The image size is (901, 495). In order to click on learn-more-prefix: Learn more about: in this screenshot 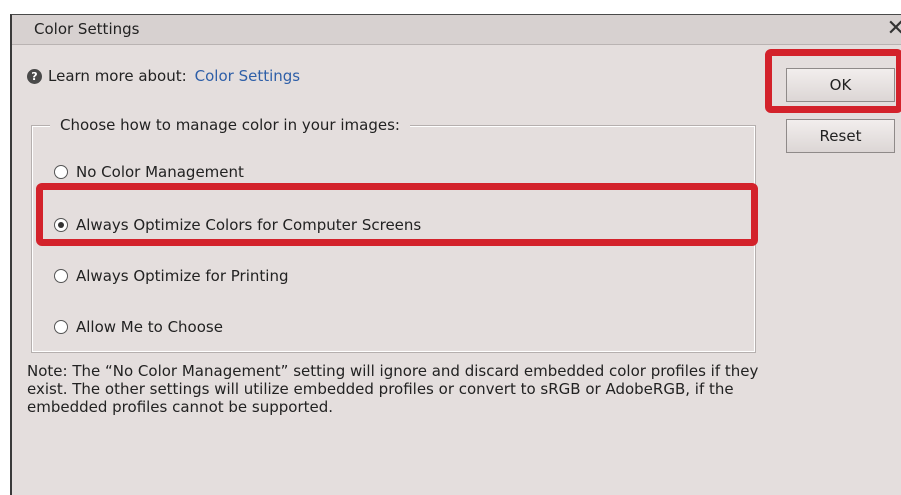, I will do `click(117, 76)`.